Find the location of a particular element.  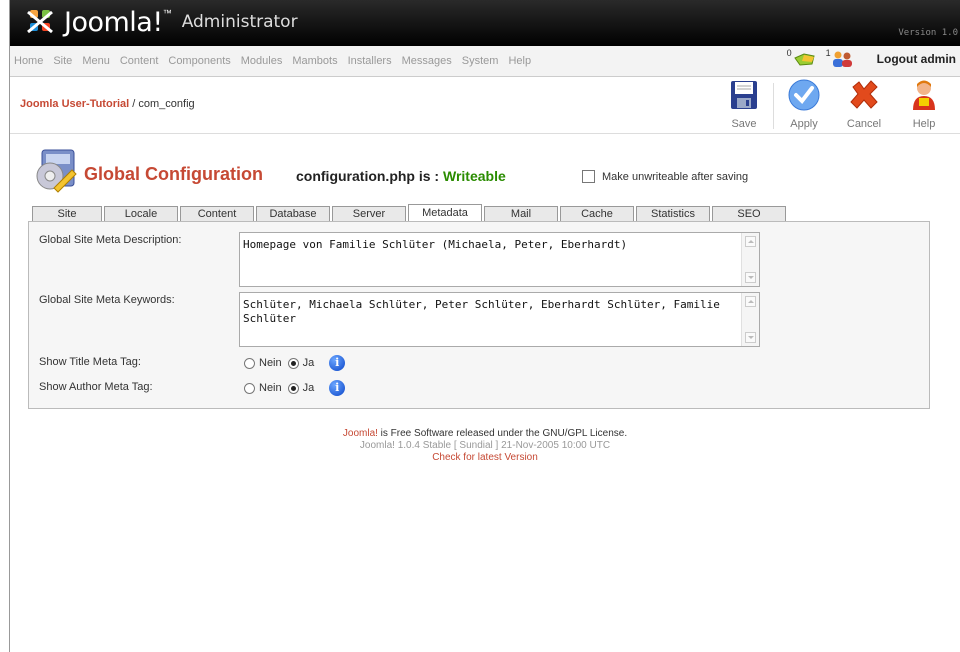

show-author-no-label: Nein is located at coordinates (270, 388).